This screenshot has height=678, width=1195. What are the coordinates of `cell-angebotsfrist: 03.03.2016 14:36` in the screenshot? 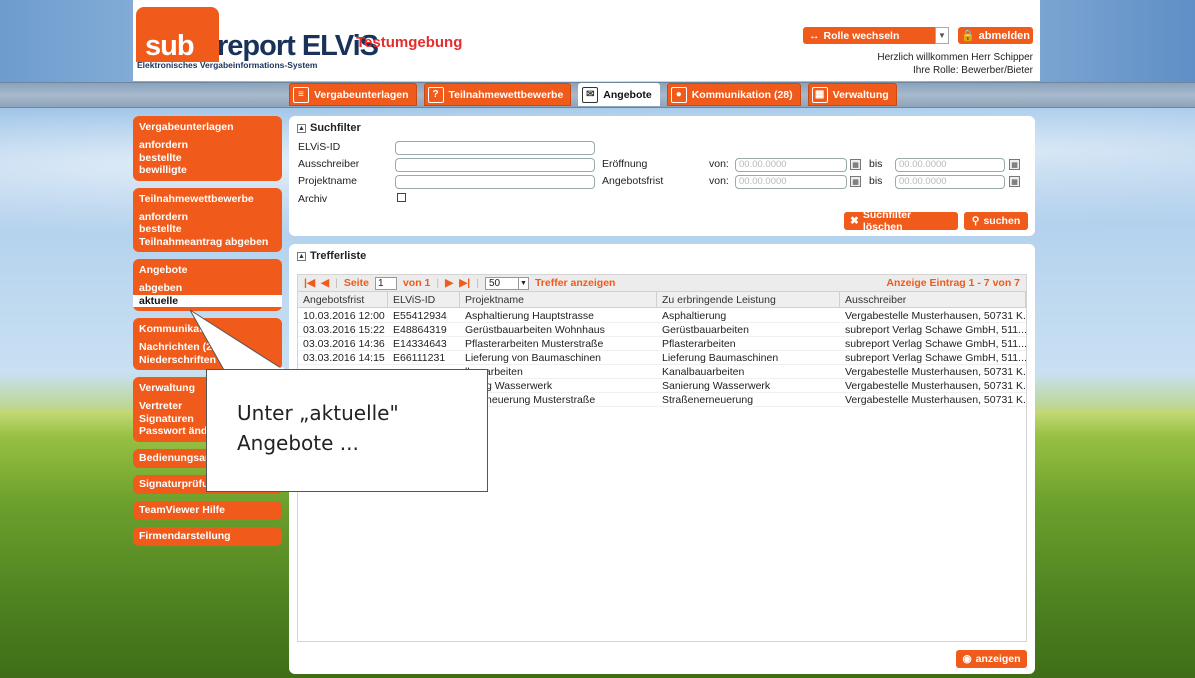 It's located at (344, 344).